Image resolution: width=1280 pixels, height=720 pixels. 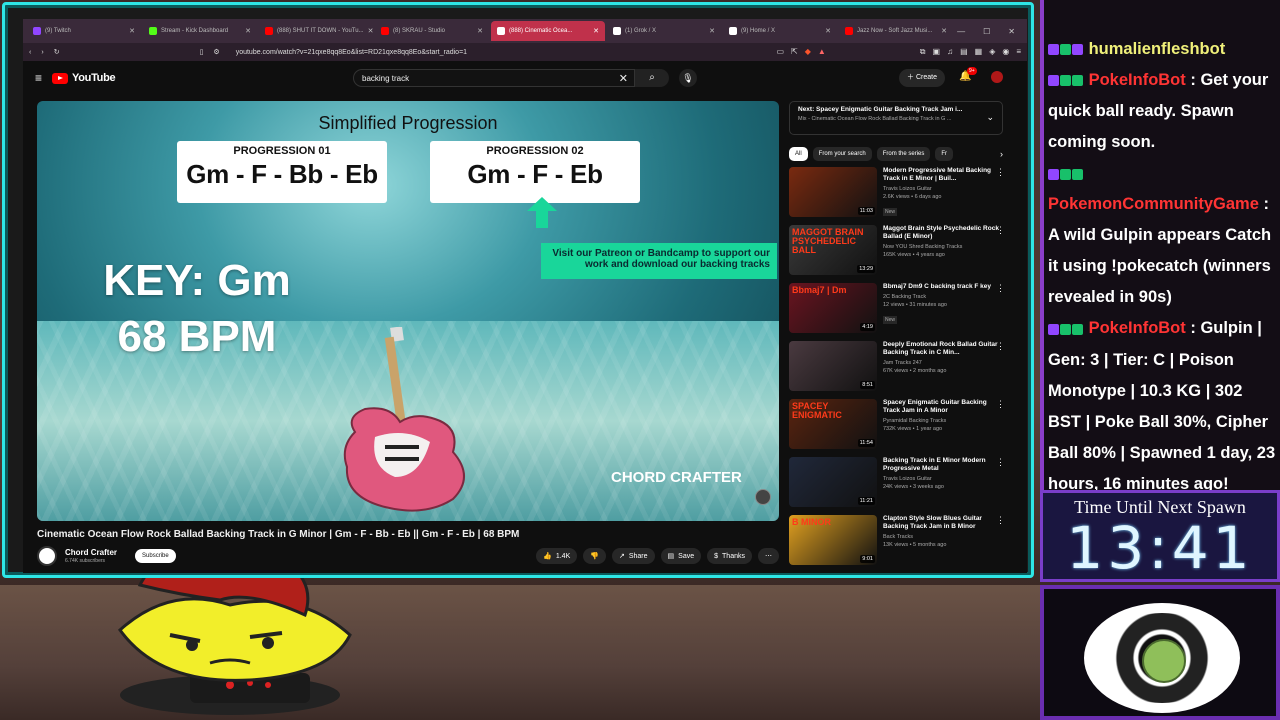 What do you see at coordinates (1157, 49) in the screenshot?
I see `chat-username: humalienfleshbot` at bounding box center [1157, 49].